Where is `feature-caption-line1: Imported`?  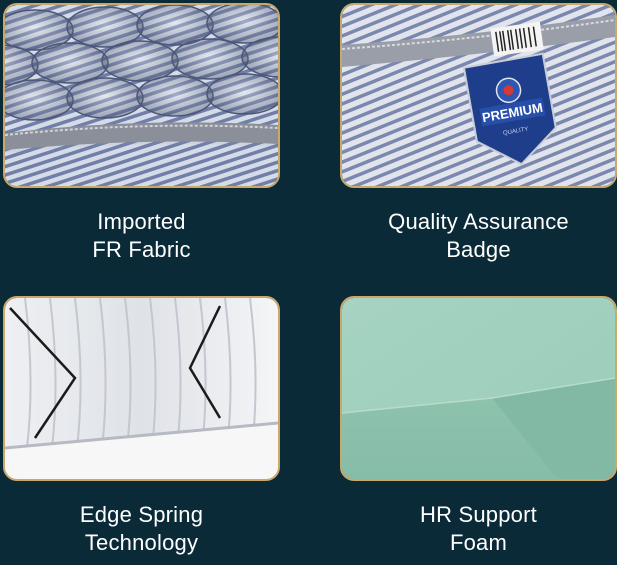
feature-caption-line1: Imported is located at coordinates (141, 221).